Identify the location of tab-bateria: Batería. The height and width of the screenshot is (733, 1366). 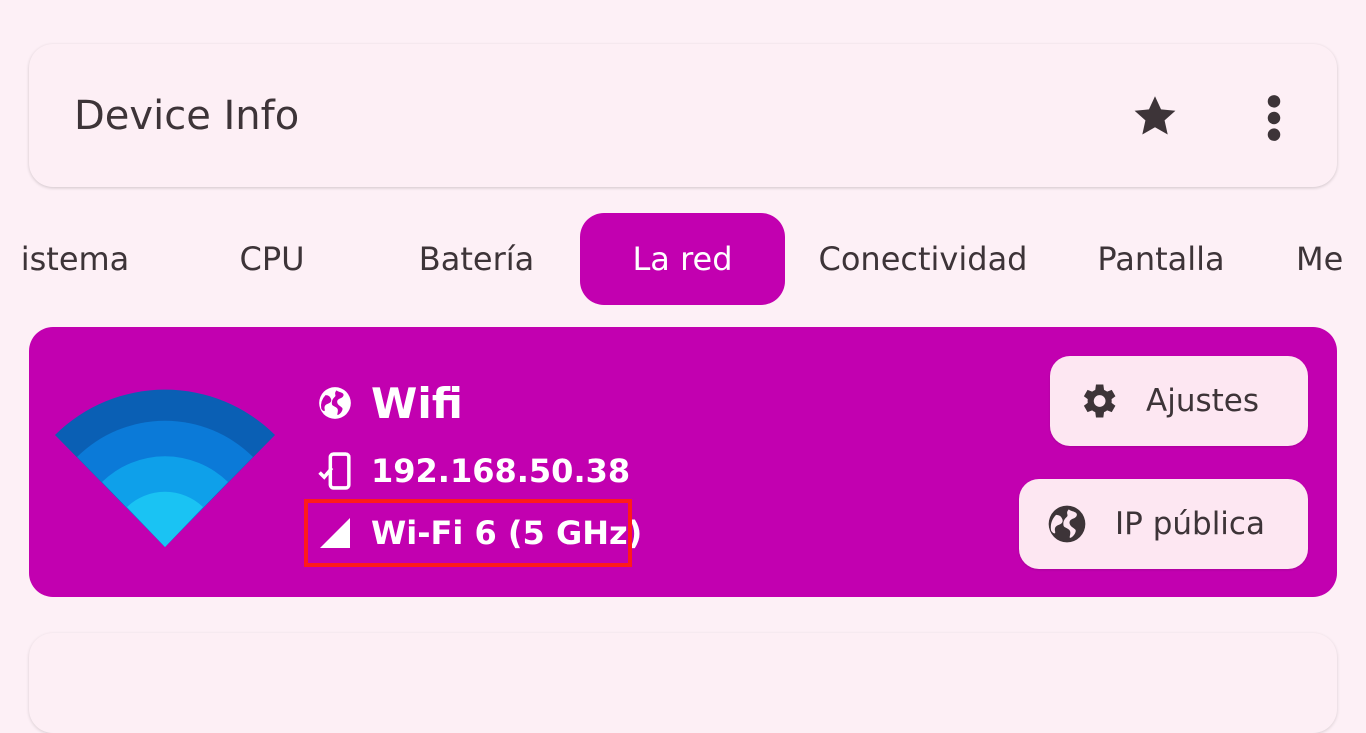
(476, 259).